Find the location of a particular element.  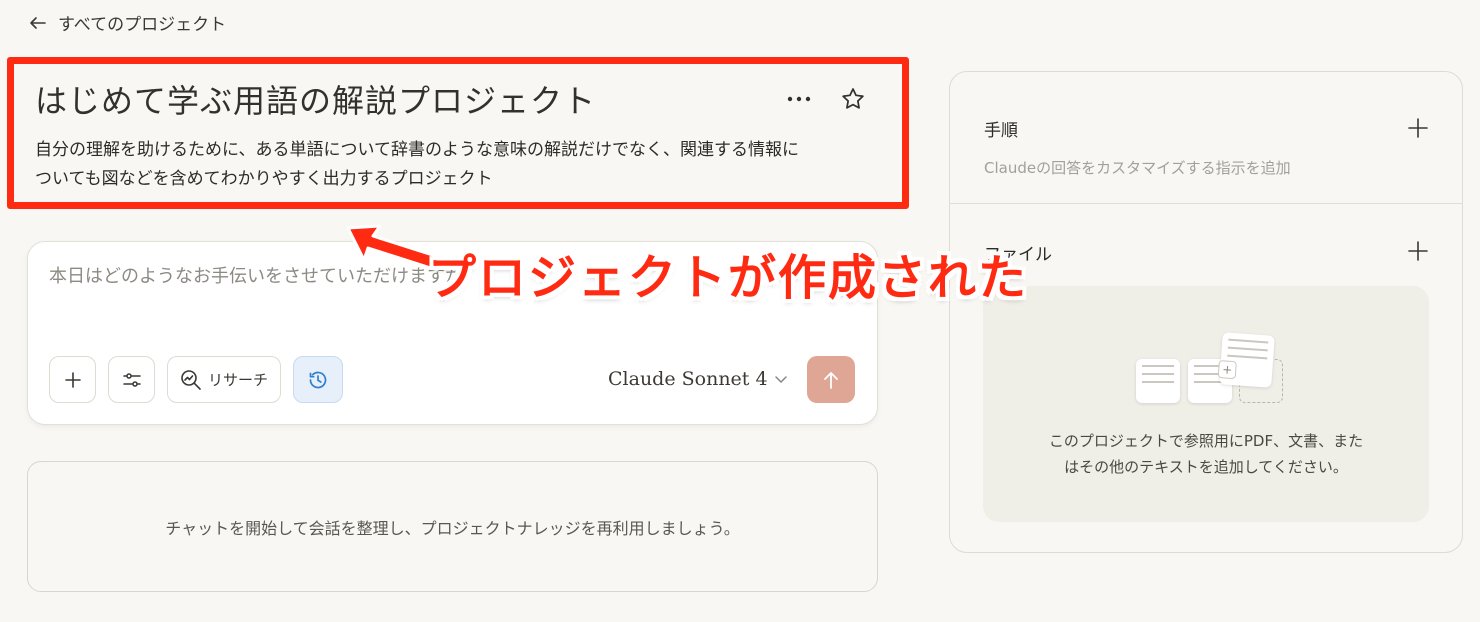

extended-thinking-toggle is located at coordinates (318, 379).